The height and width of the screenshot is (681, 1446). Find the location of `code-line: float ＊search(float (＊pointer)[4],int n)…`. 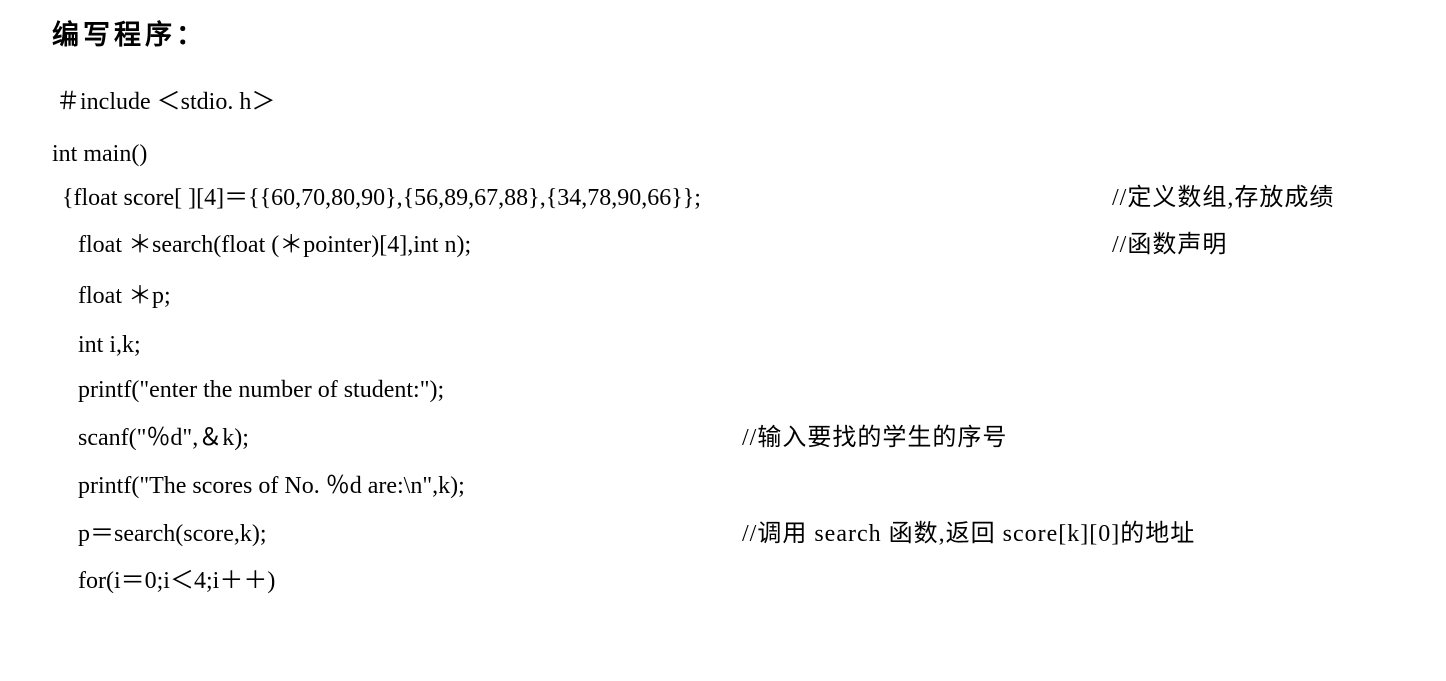

code-line: float ＊search(float (＊pointer)[4],int n)… is located at coordinates (613, 245).